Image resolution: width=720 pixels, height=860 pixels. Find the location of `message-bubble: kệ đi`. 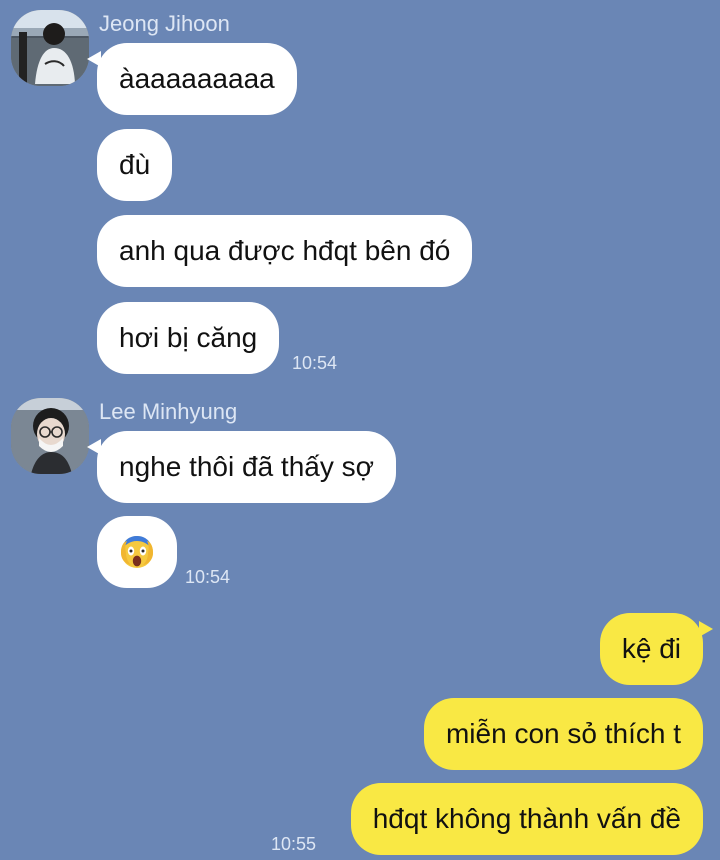

message-bubble: kệ đi is located at coordinates (656, 649).